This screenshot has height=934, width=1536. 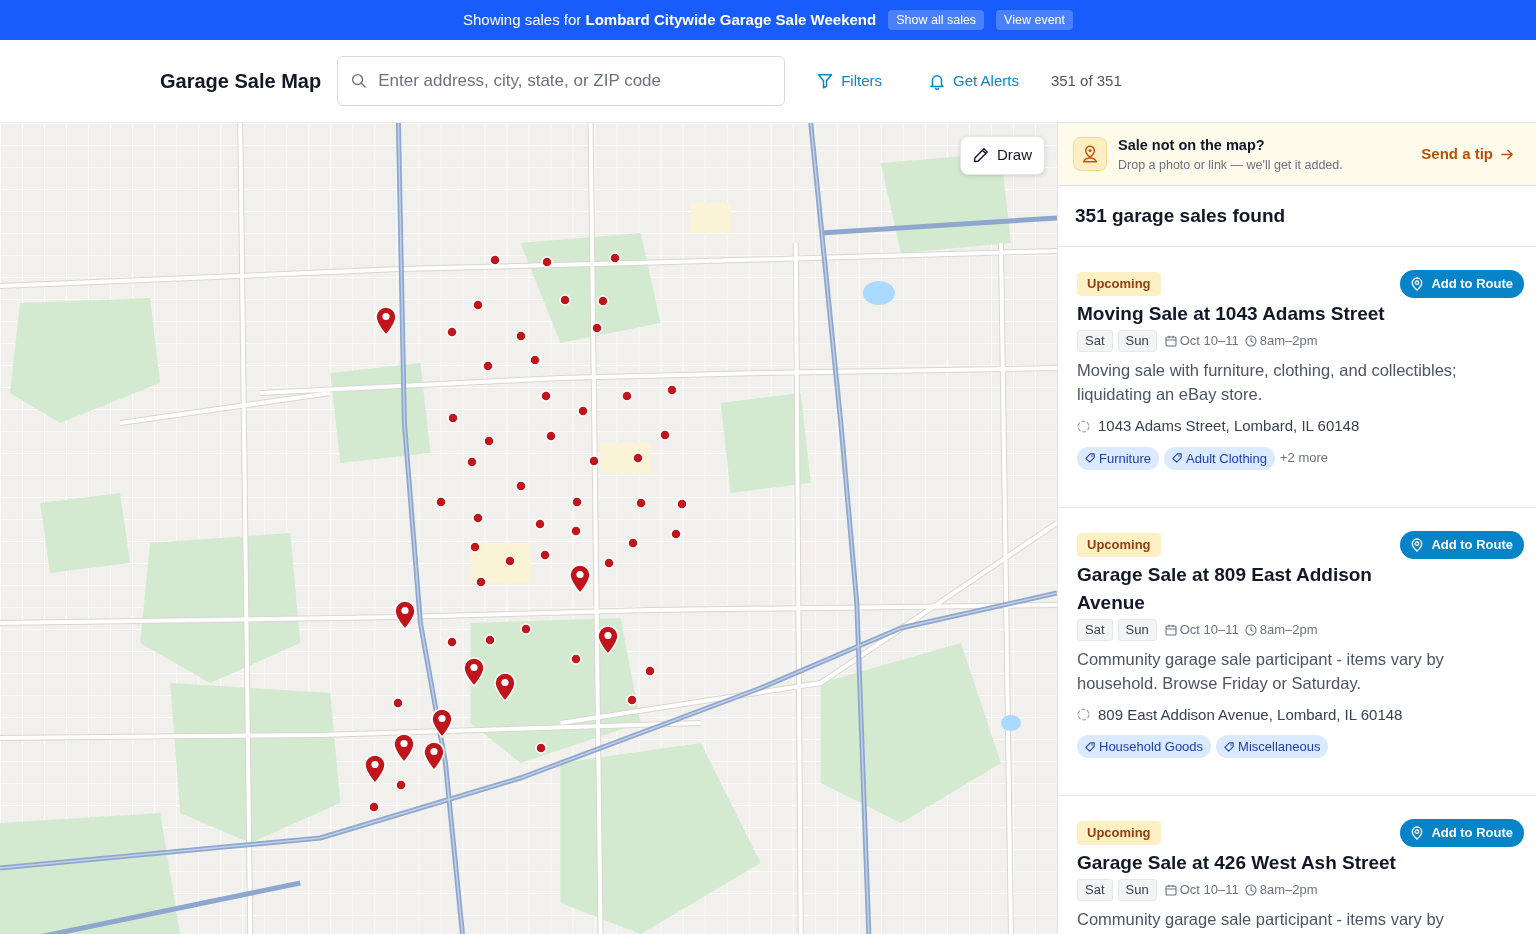 I want to click on search-field: Enter address, city, state, or ZIP code, so click(x=561, y=81).